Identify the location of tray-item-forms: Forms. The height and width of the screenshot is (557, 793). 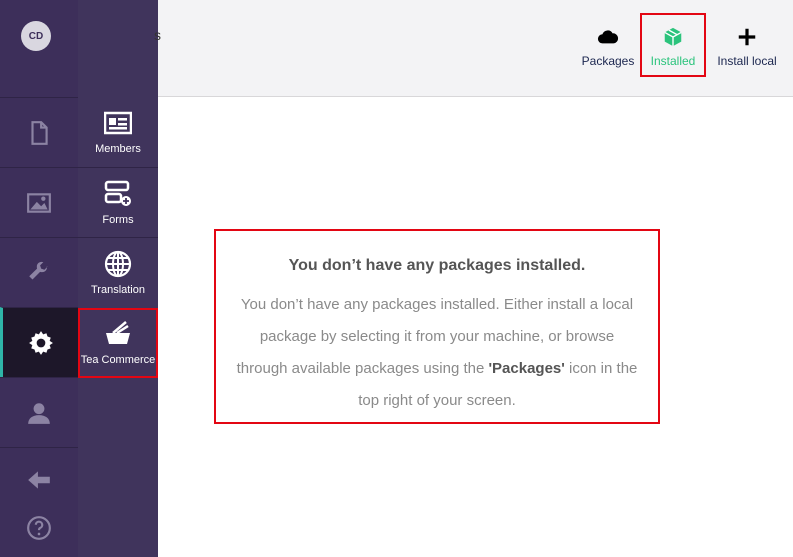
(118, 202).